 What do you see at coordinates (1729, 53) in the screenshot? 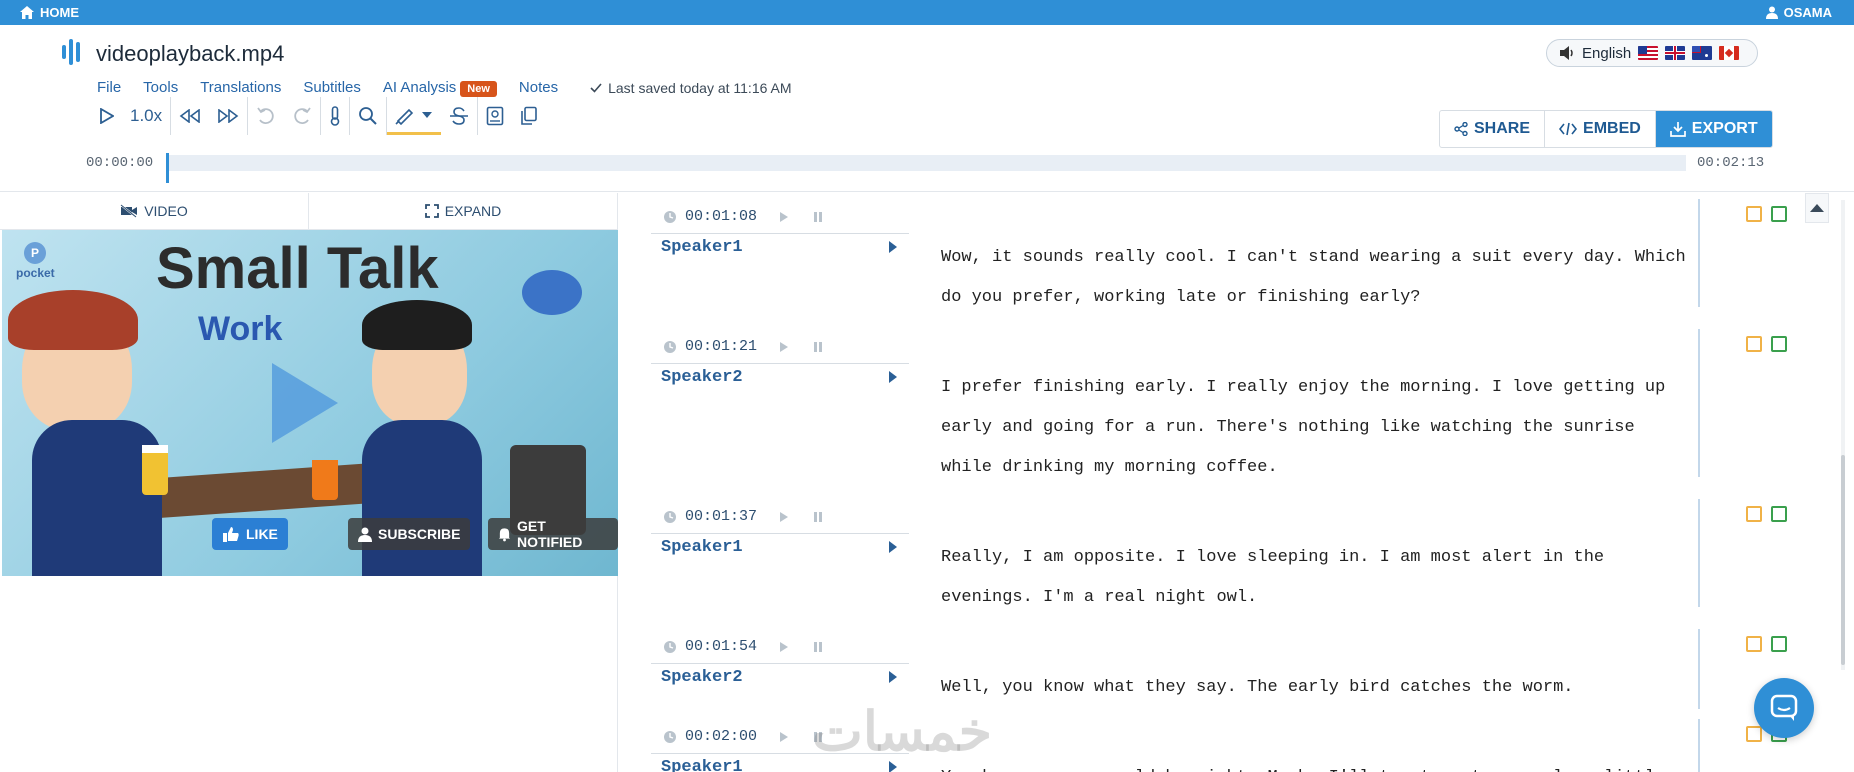
I see `canada-flag-icon` at bounding box center [1729, 53].